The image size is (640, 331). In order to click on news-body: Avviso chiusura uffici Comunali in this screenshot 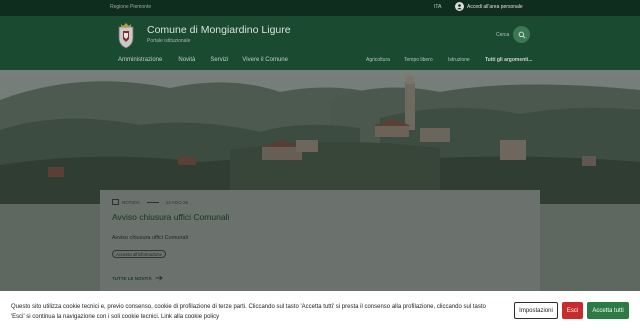, I will do `click(150, 238)`.